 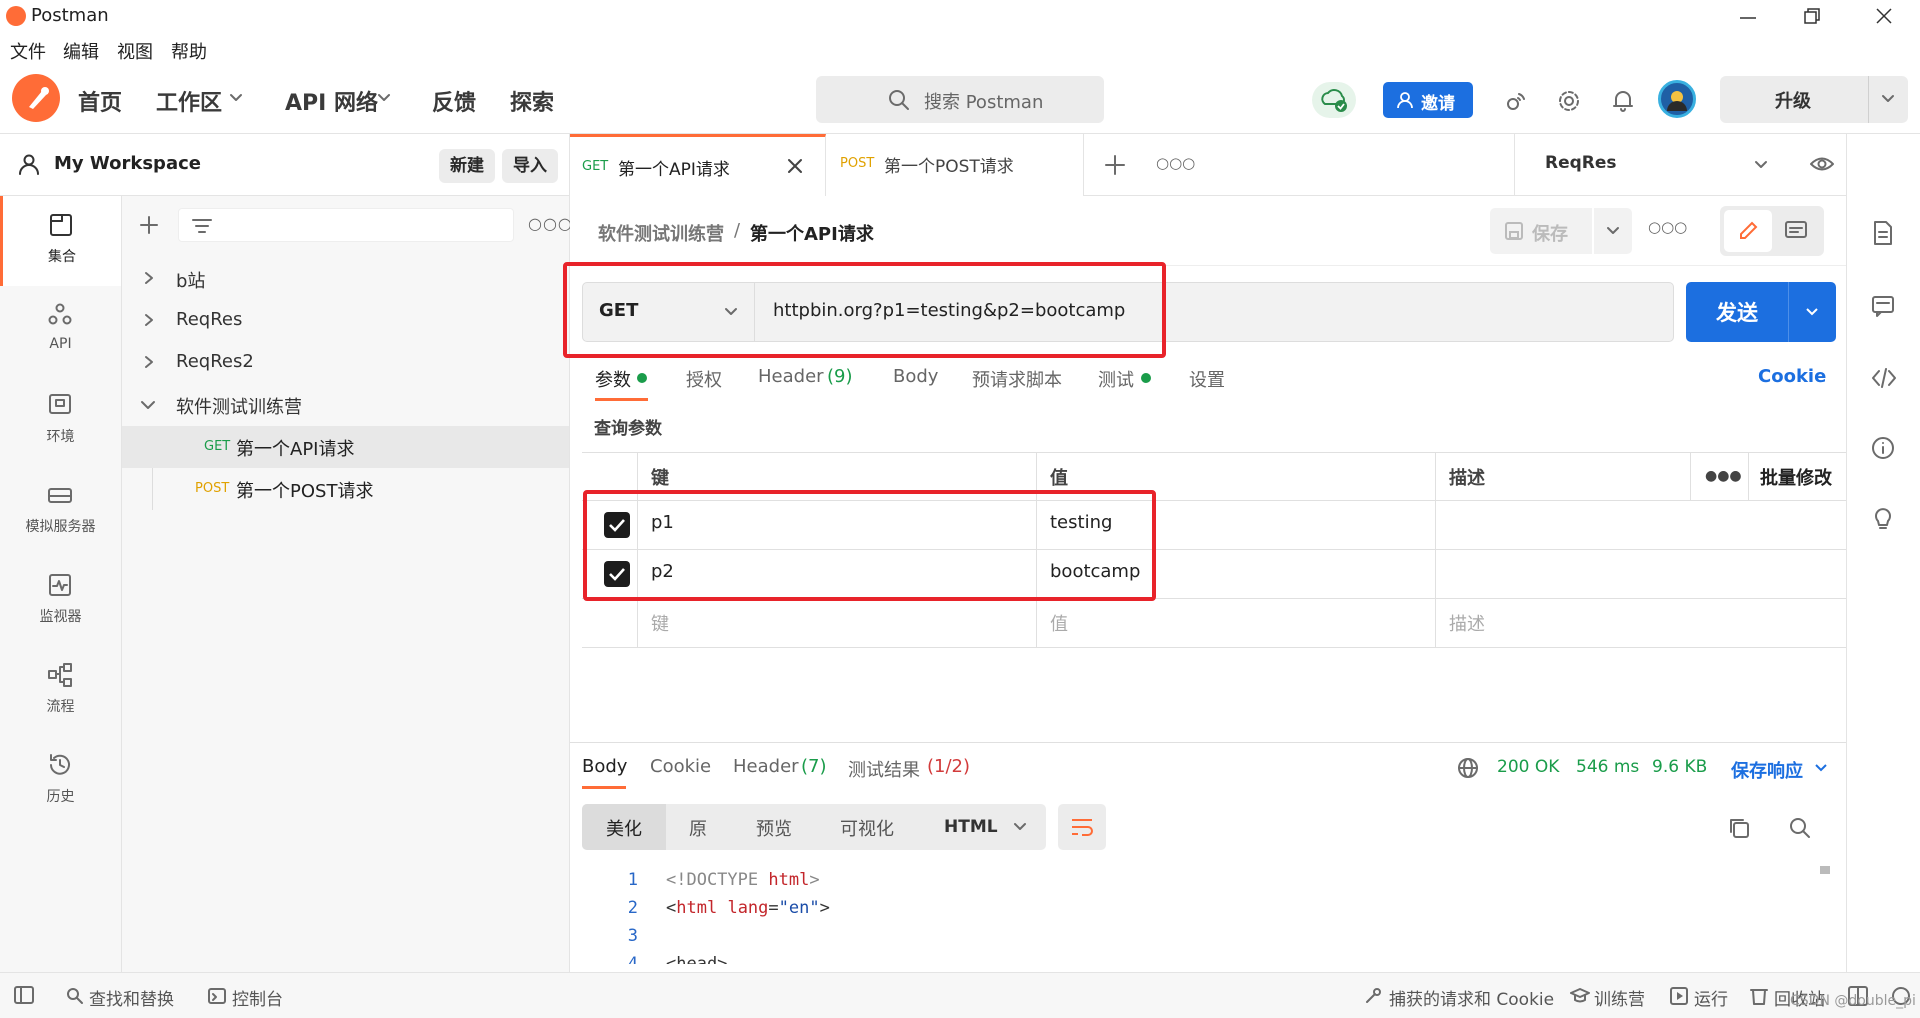 I want to click on tab-headers: Header, so click(x=791, y=376).